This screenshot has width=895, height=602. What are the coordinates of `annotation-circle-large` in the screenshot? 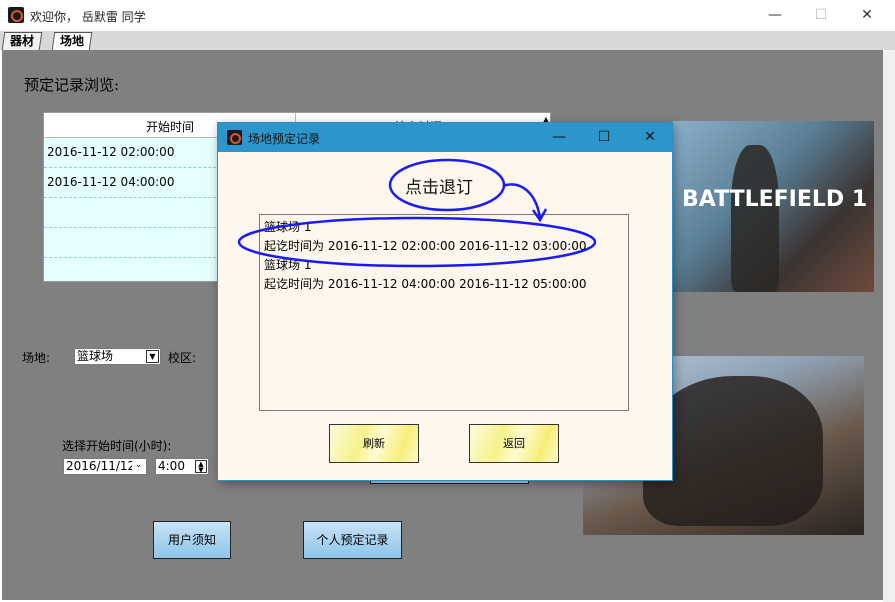 It's located at (417, 242).